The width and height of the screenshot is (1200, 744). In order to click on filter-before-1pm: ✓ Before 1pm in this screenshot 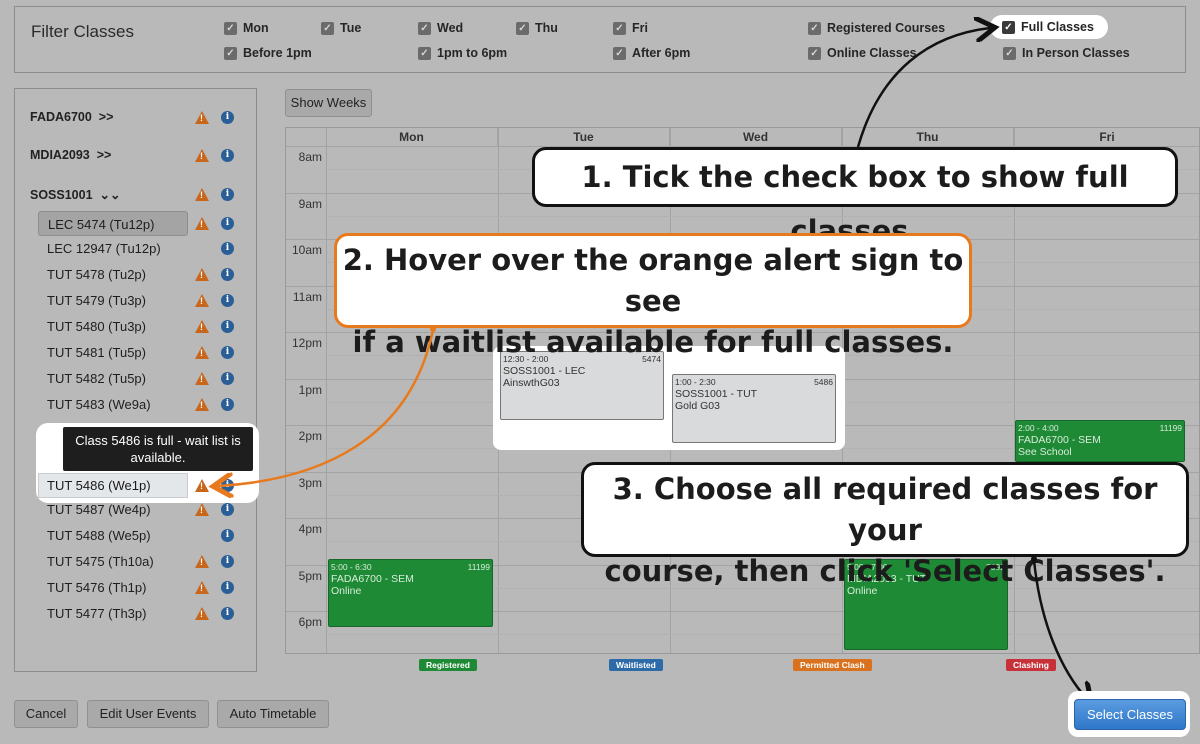, I will do `click(268, 53)`.